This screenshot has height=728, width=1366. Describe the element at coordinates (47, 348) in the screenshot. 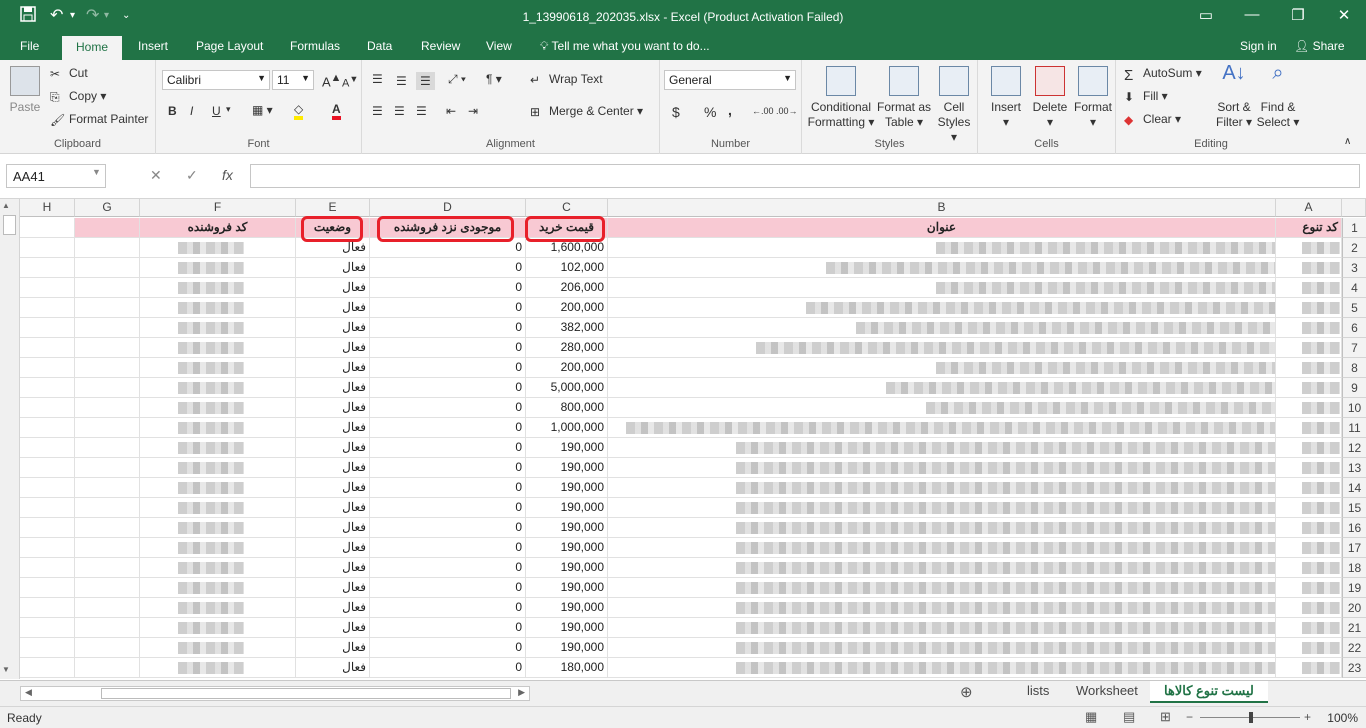

I see `cell-h7` at that location.